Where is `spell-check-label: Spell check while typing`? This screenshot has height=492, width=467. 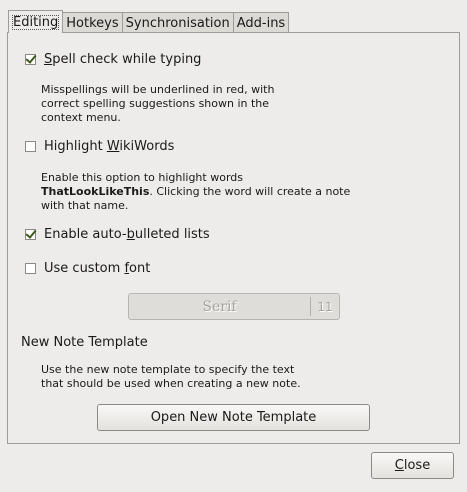
spell-check-label: Spell check while typing is located at coordinates (122, 59).